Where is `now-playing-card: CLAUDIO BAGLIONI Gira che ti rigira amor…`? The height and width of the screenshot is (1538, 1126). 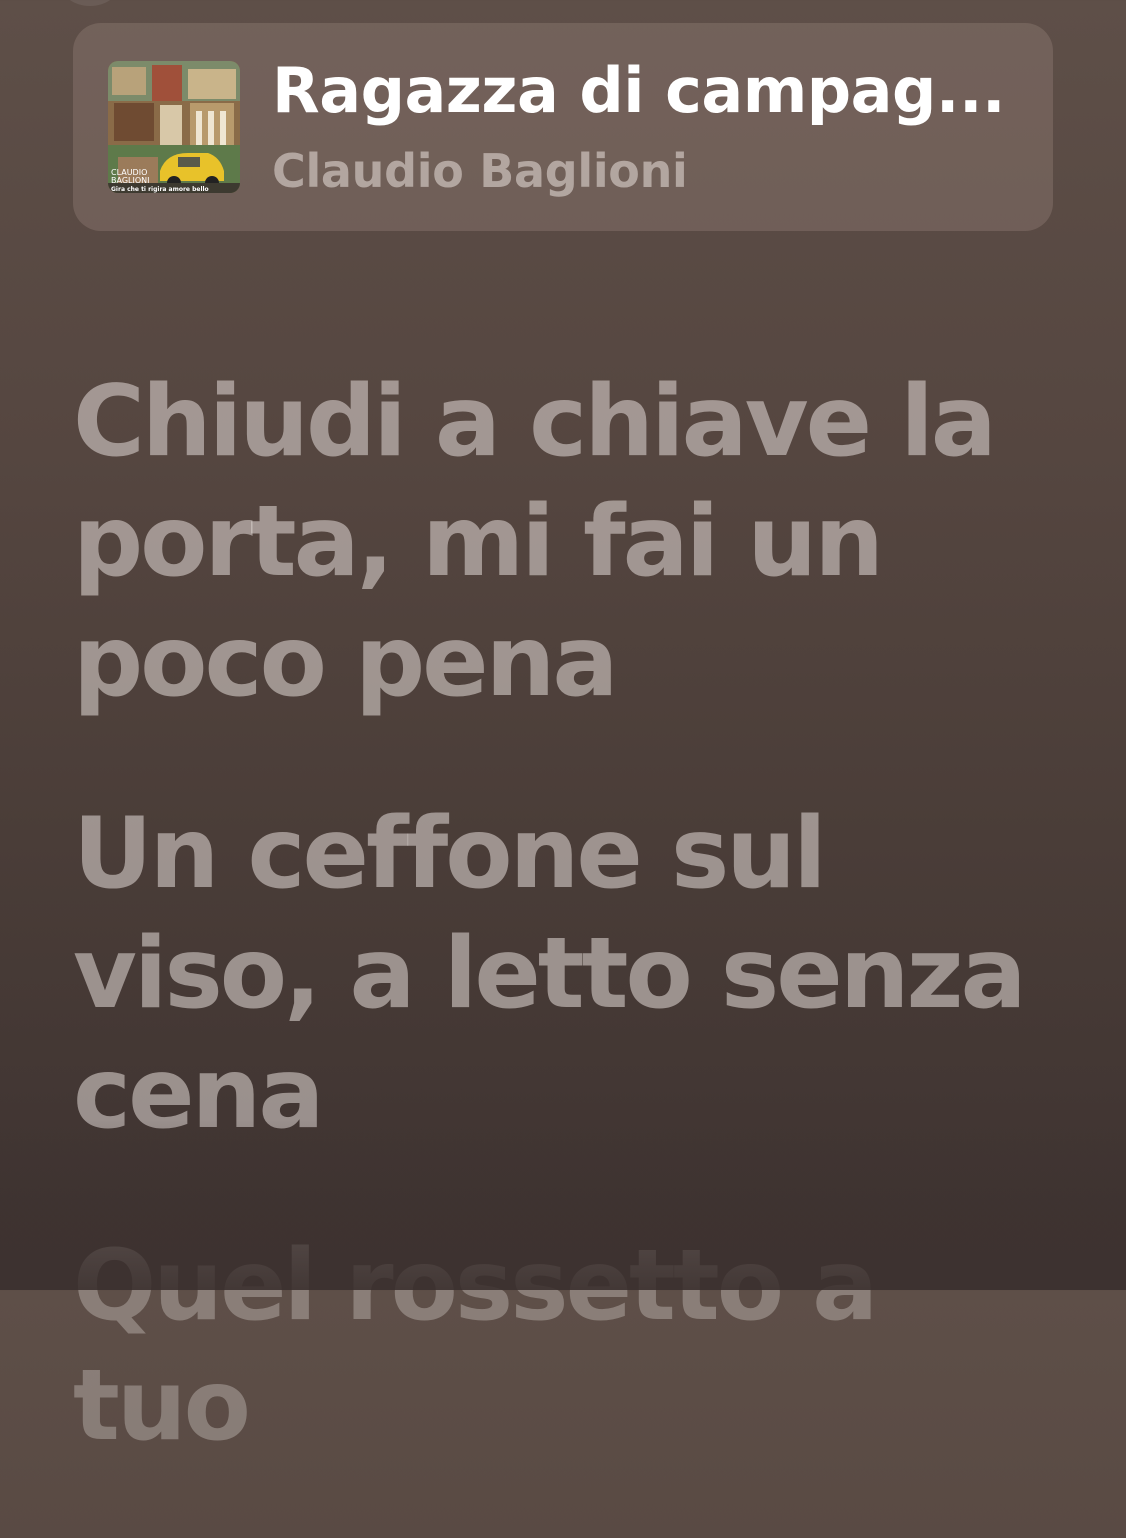
now-playing-card: CLAUDIO BAGLIONI Gira che ti rigira amor… is located at coordinates (563, 127).